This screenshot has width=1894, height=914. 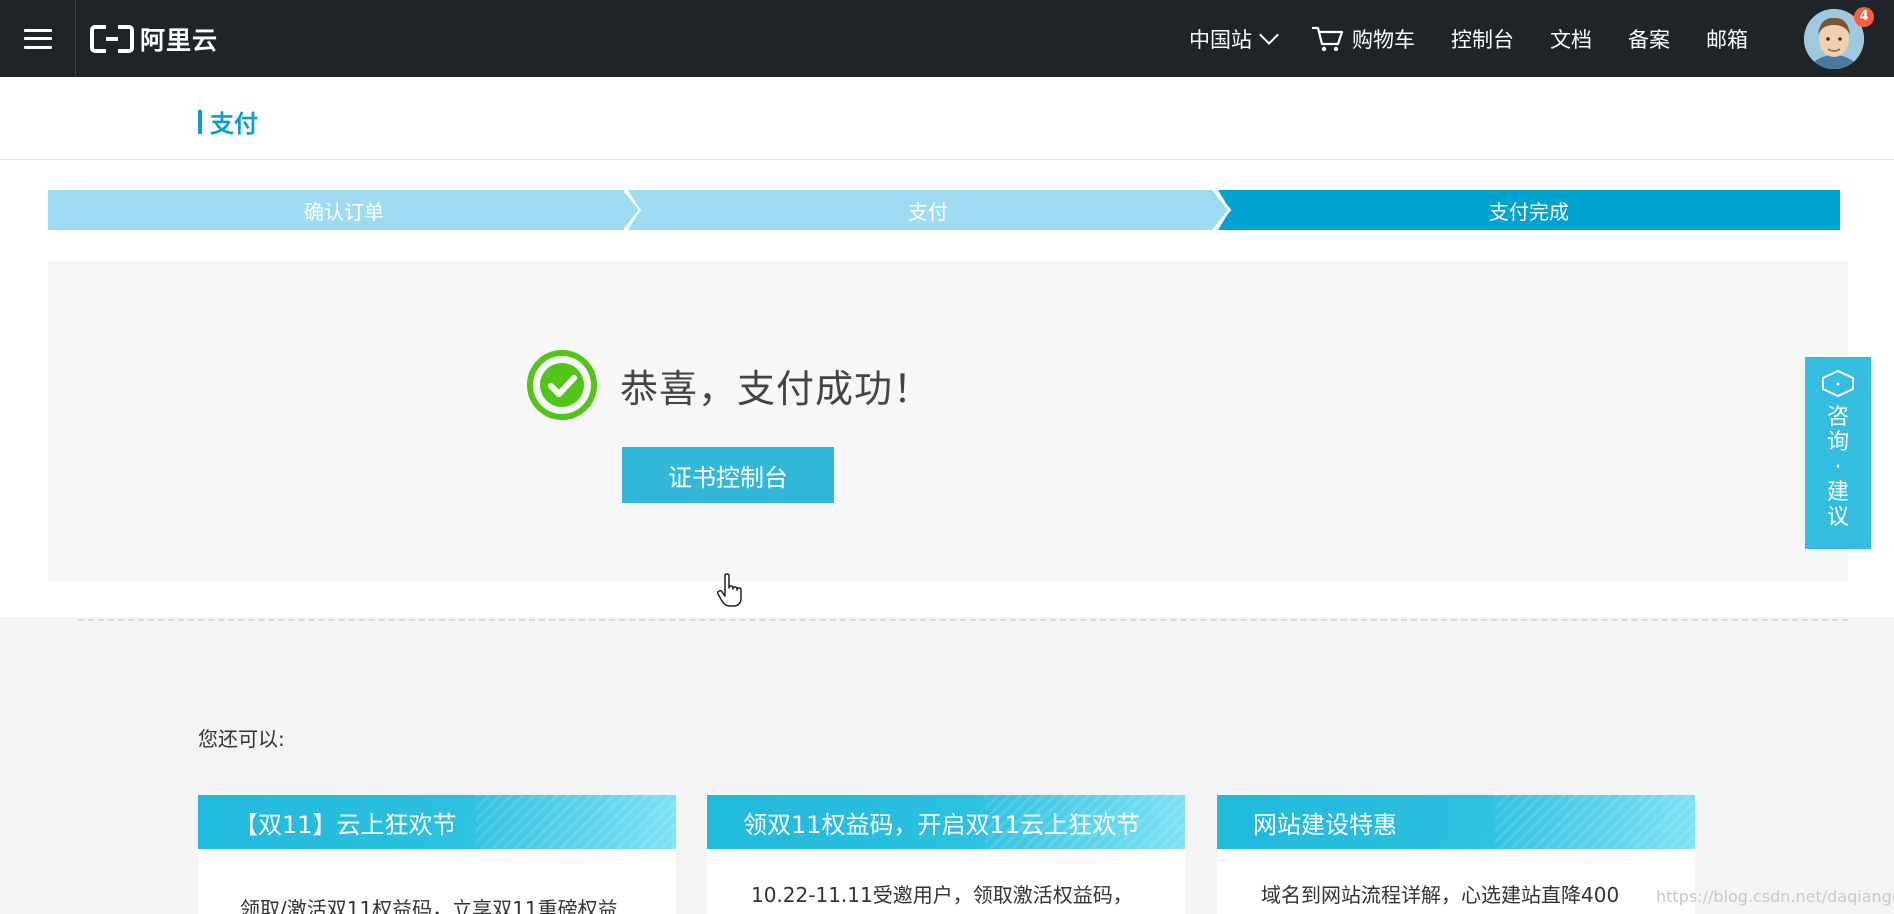 I want to click on aliyun-logo-icon, so click(x=112, y=38).